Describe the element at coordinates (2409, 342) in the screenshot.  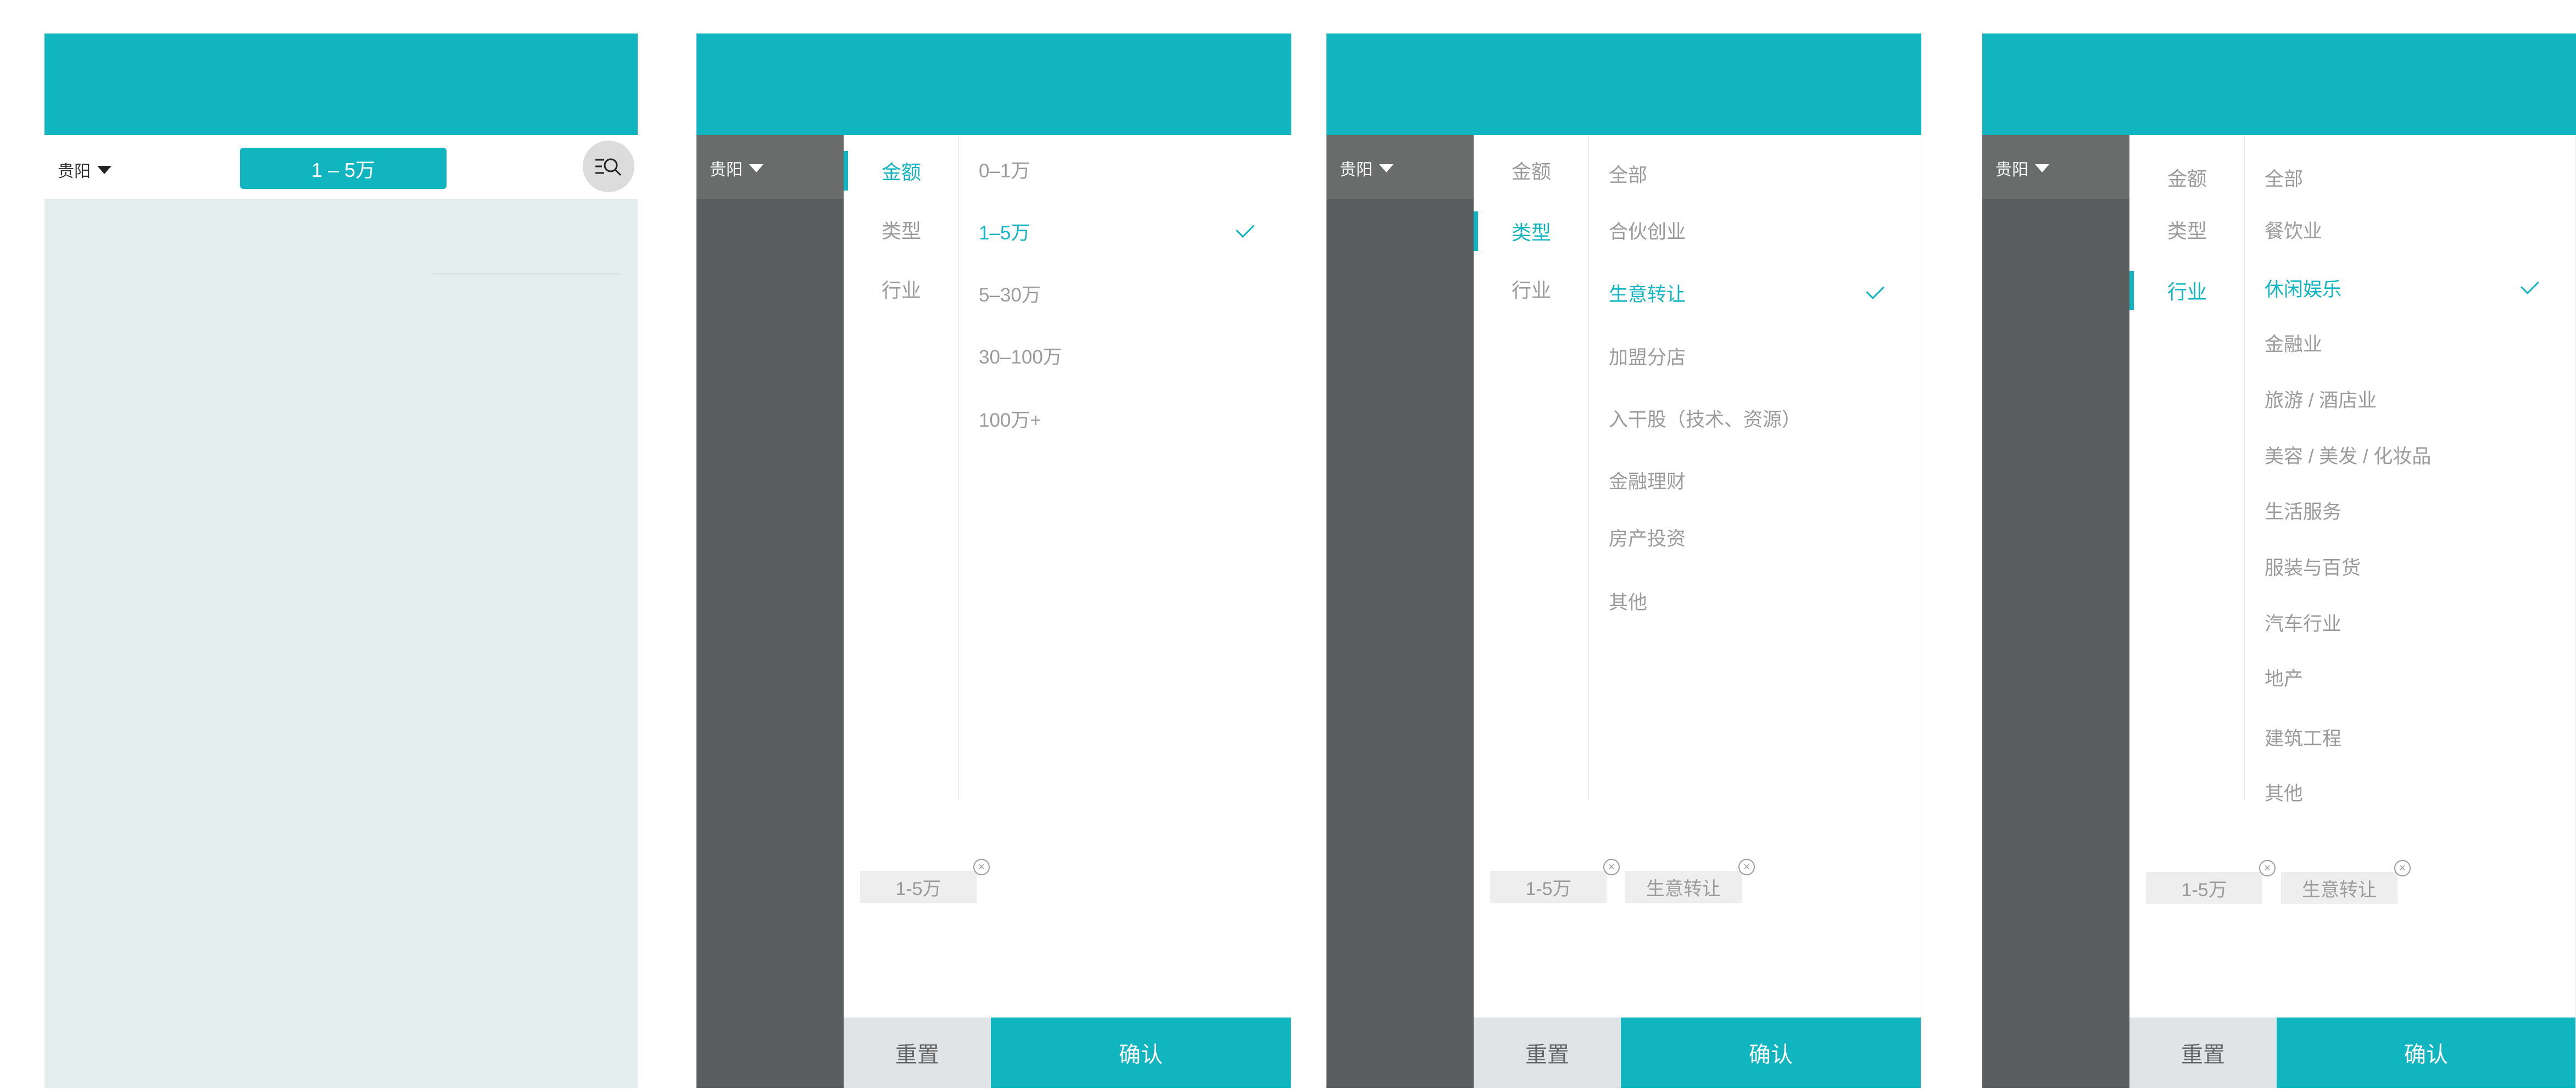
I see `option-item: 金融业` at that location.